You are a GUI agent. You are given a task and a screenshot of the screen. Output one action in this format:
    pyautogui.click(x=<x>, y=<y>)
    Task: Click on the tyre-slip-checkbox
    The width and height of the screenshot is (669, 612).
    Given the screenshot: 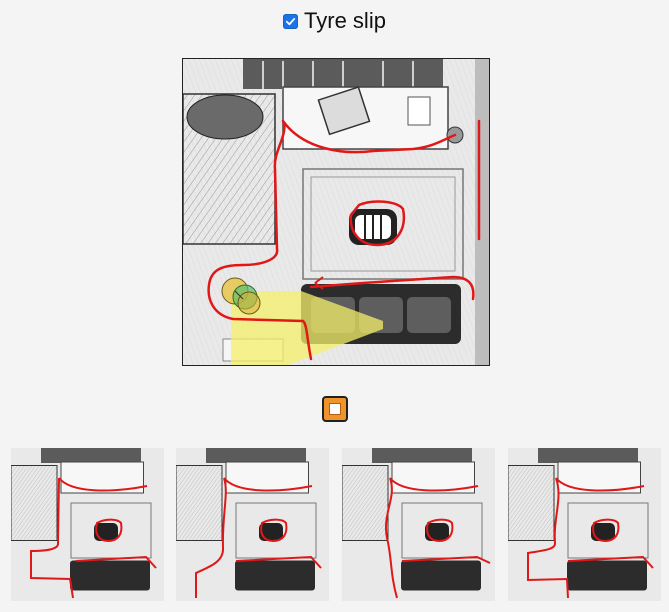 What is the action you would take?
    pyautogui.click(x=291, y=21)
    